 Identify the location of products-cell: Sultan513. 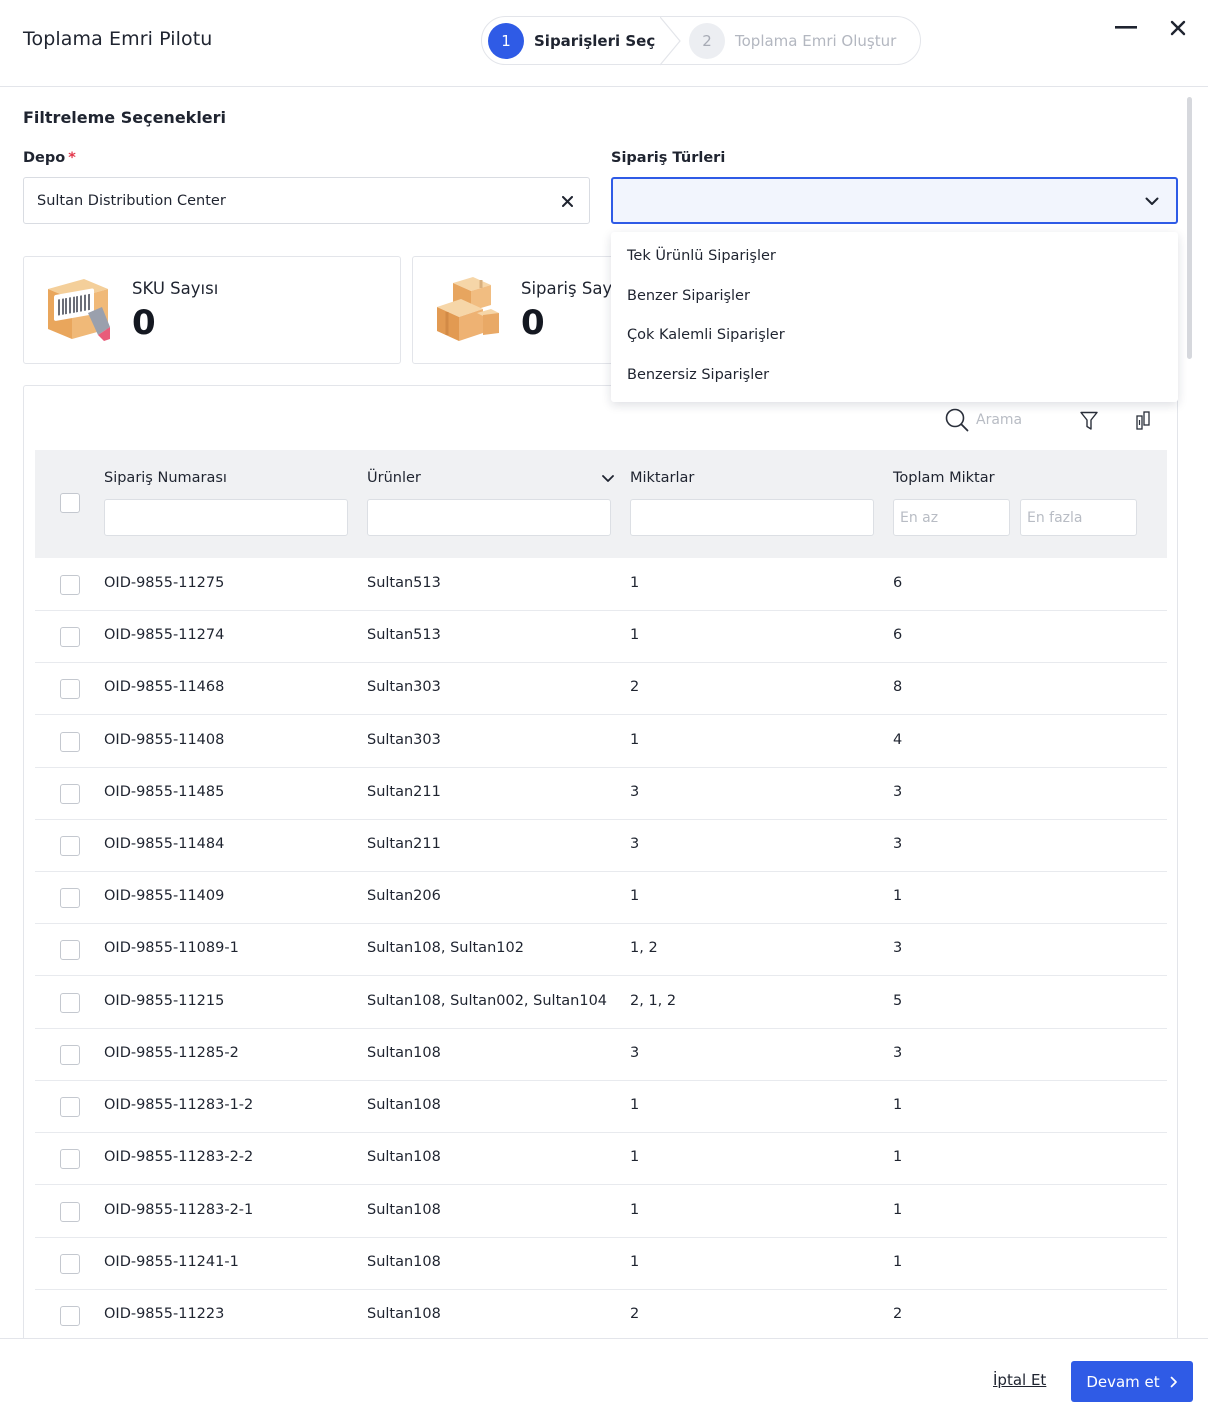
(404, 583).